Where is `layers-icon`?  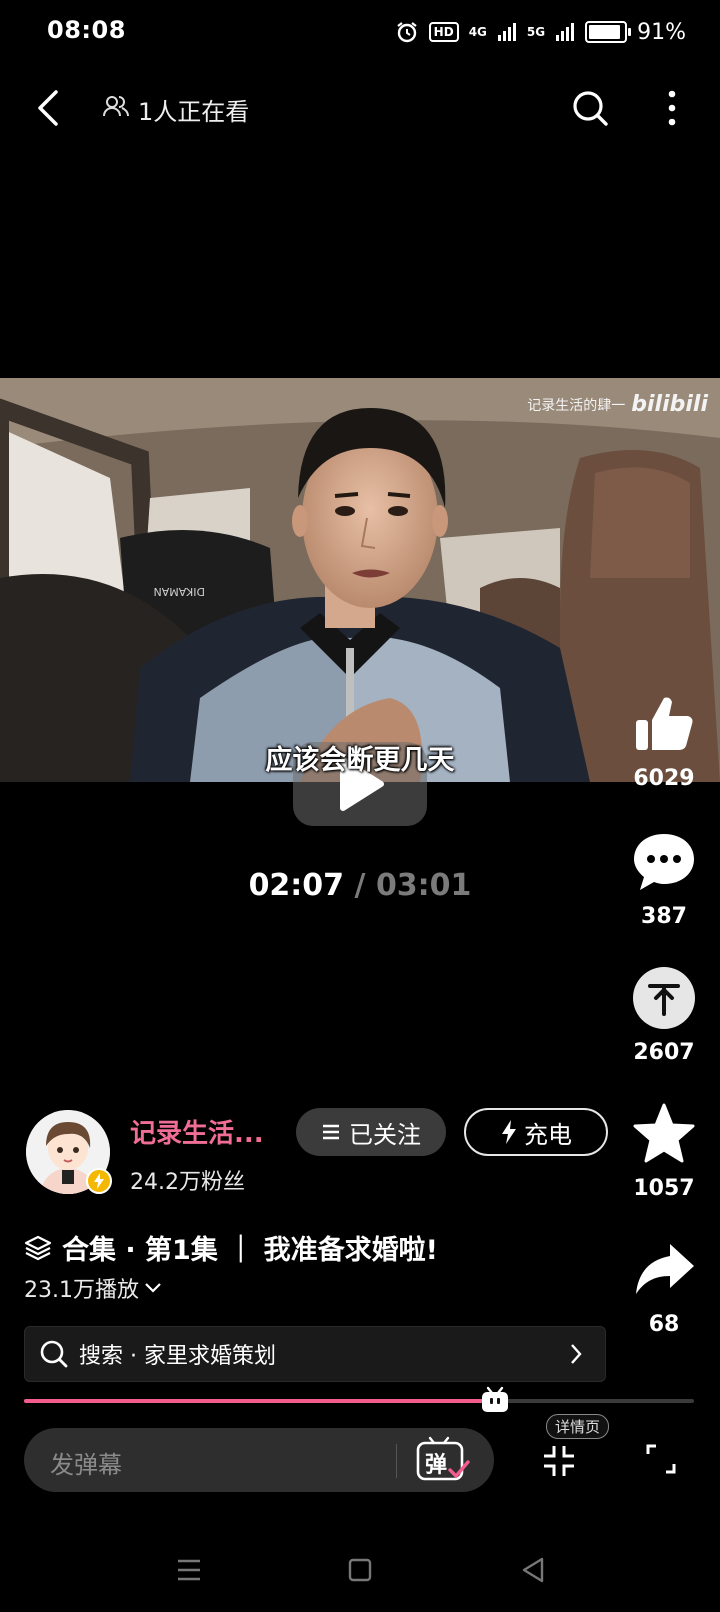
layers-icon is located at coordinates (38, 1247).